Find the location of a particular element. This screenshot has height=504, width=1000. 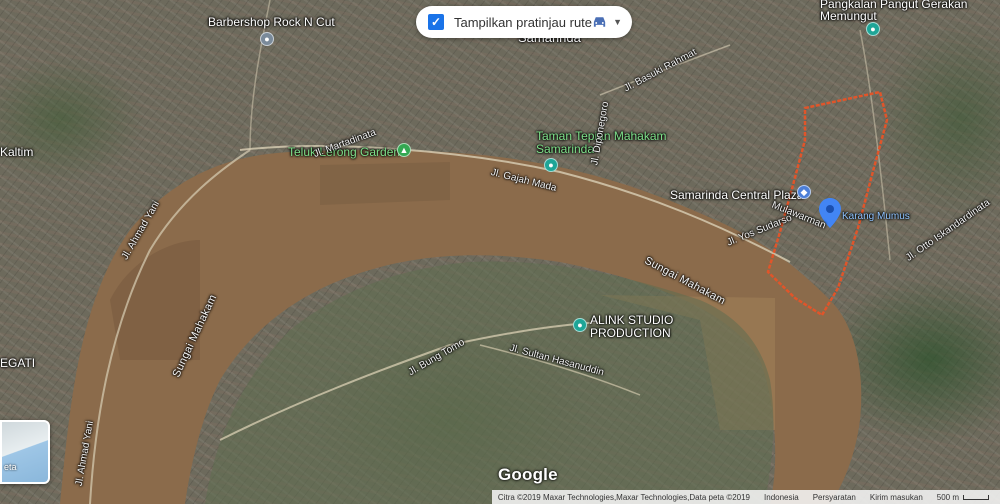

place-barbershop: Barbershop Rock N Cut is located at coordinates (271, 22).